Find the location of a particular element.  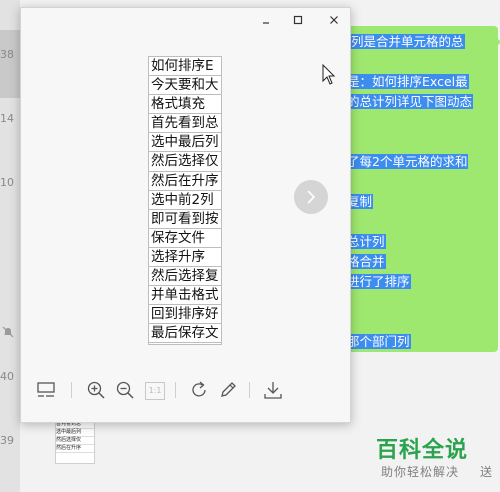

mouse-cursor-icon is located at coordinates (329, 74).